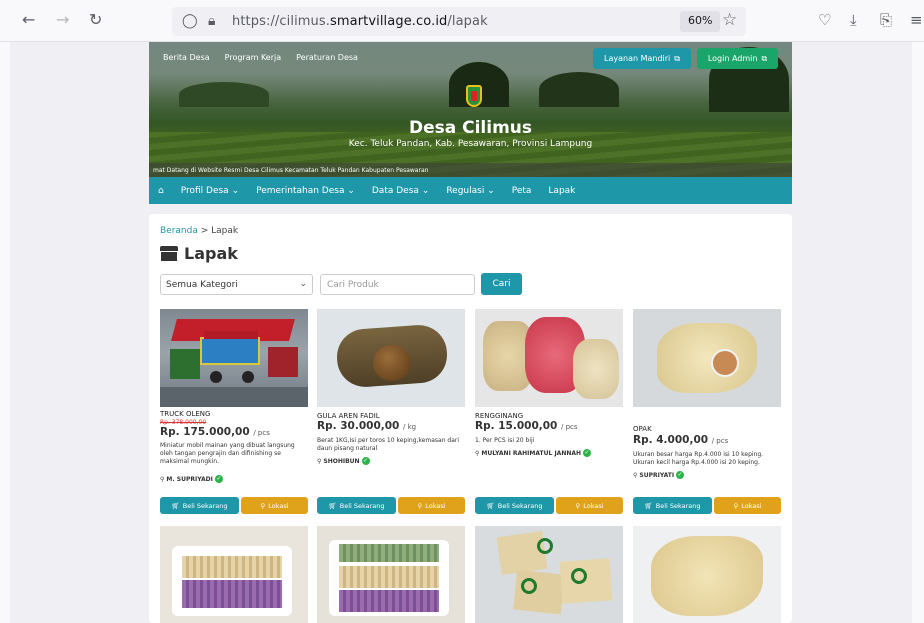 The height and width of the screenshot is (623, 924). I want to click on product-price: Rp. 15.000,00 / pcs, so click(526, 426).